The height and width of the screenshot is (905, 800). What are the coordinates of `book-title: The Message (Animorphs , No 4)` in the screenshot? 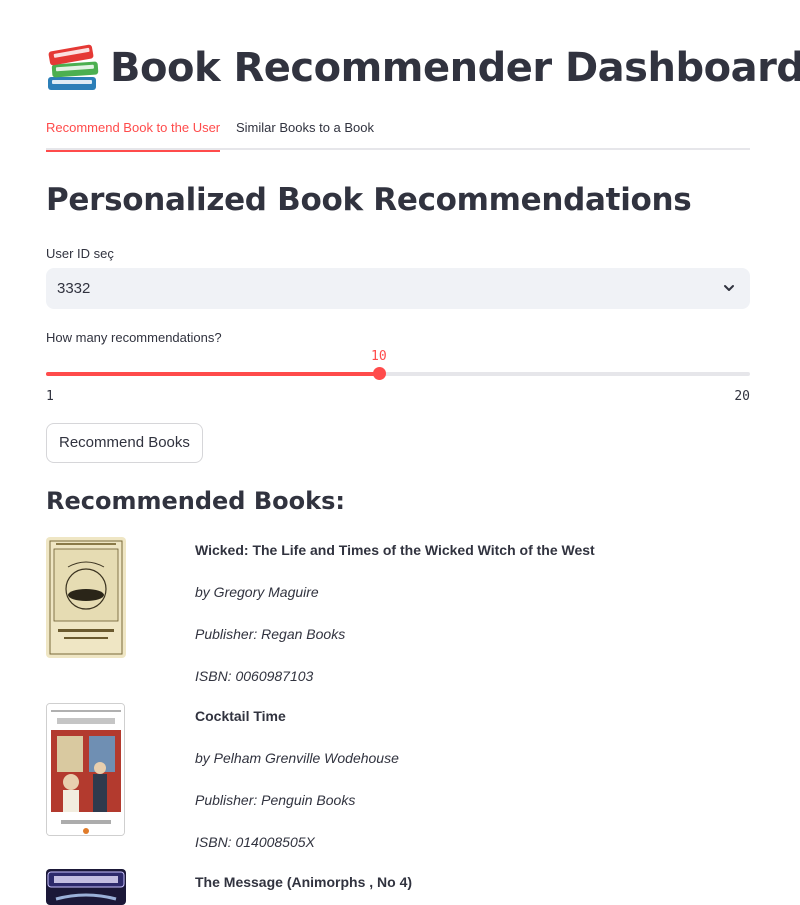 It's located at (304, 882).